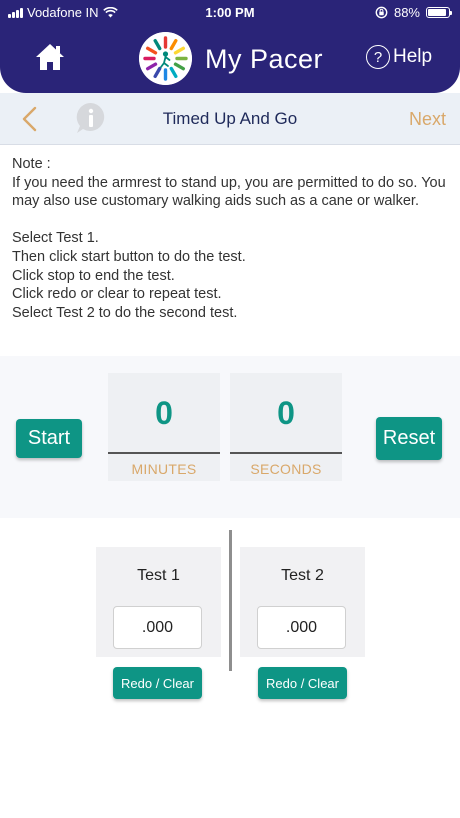 The width and height of the screenshot is (460, 818). Describe the element at coordinates (439, 12) in the screenshot. I see `battery-icon` at that location.